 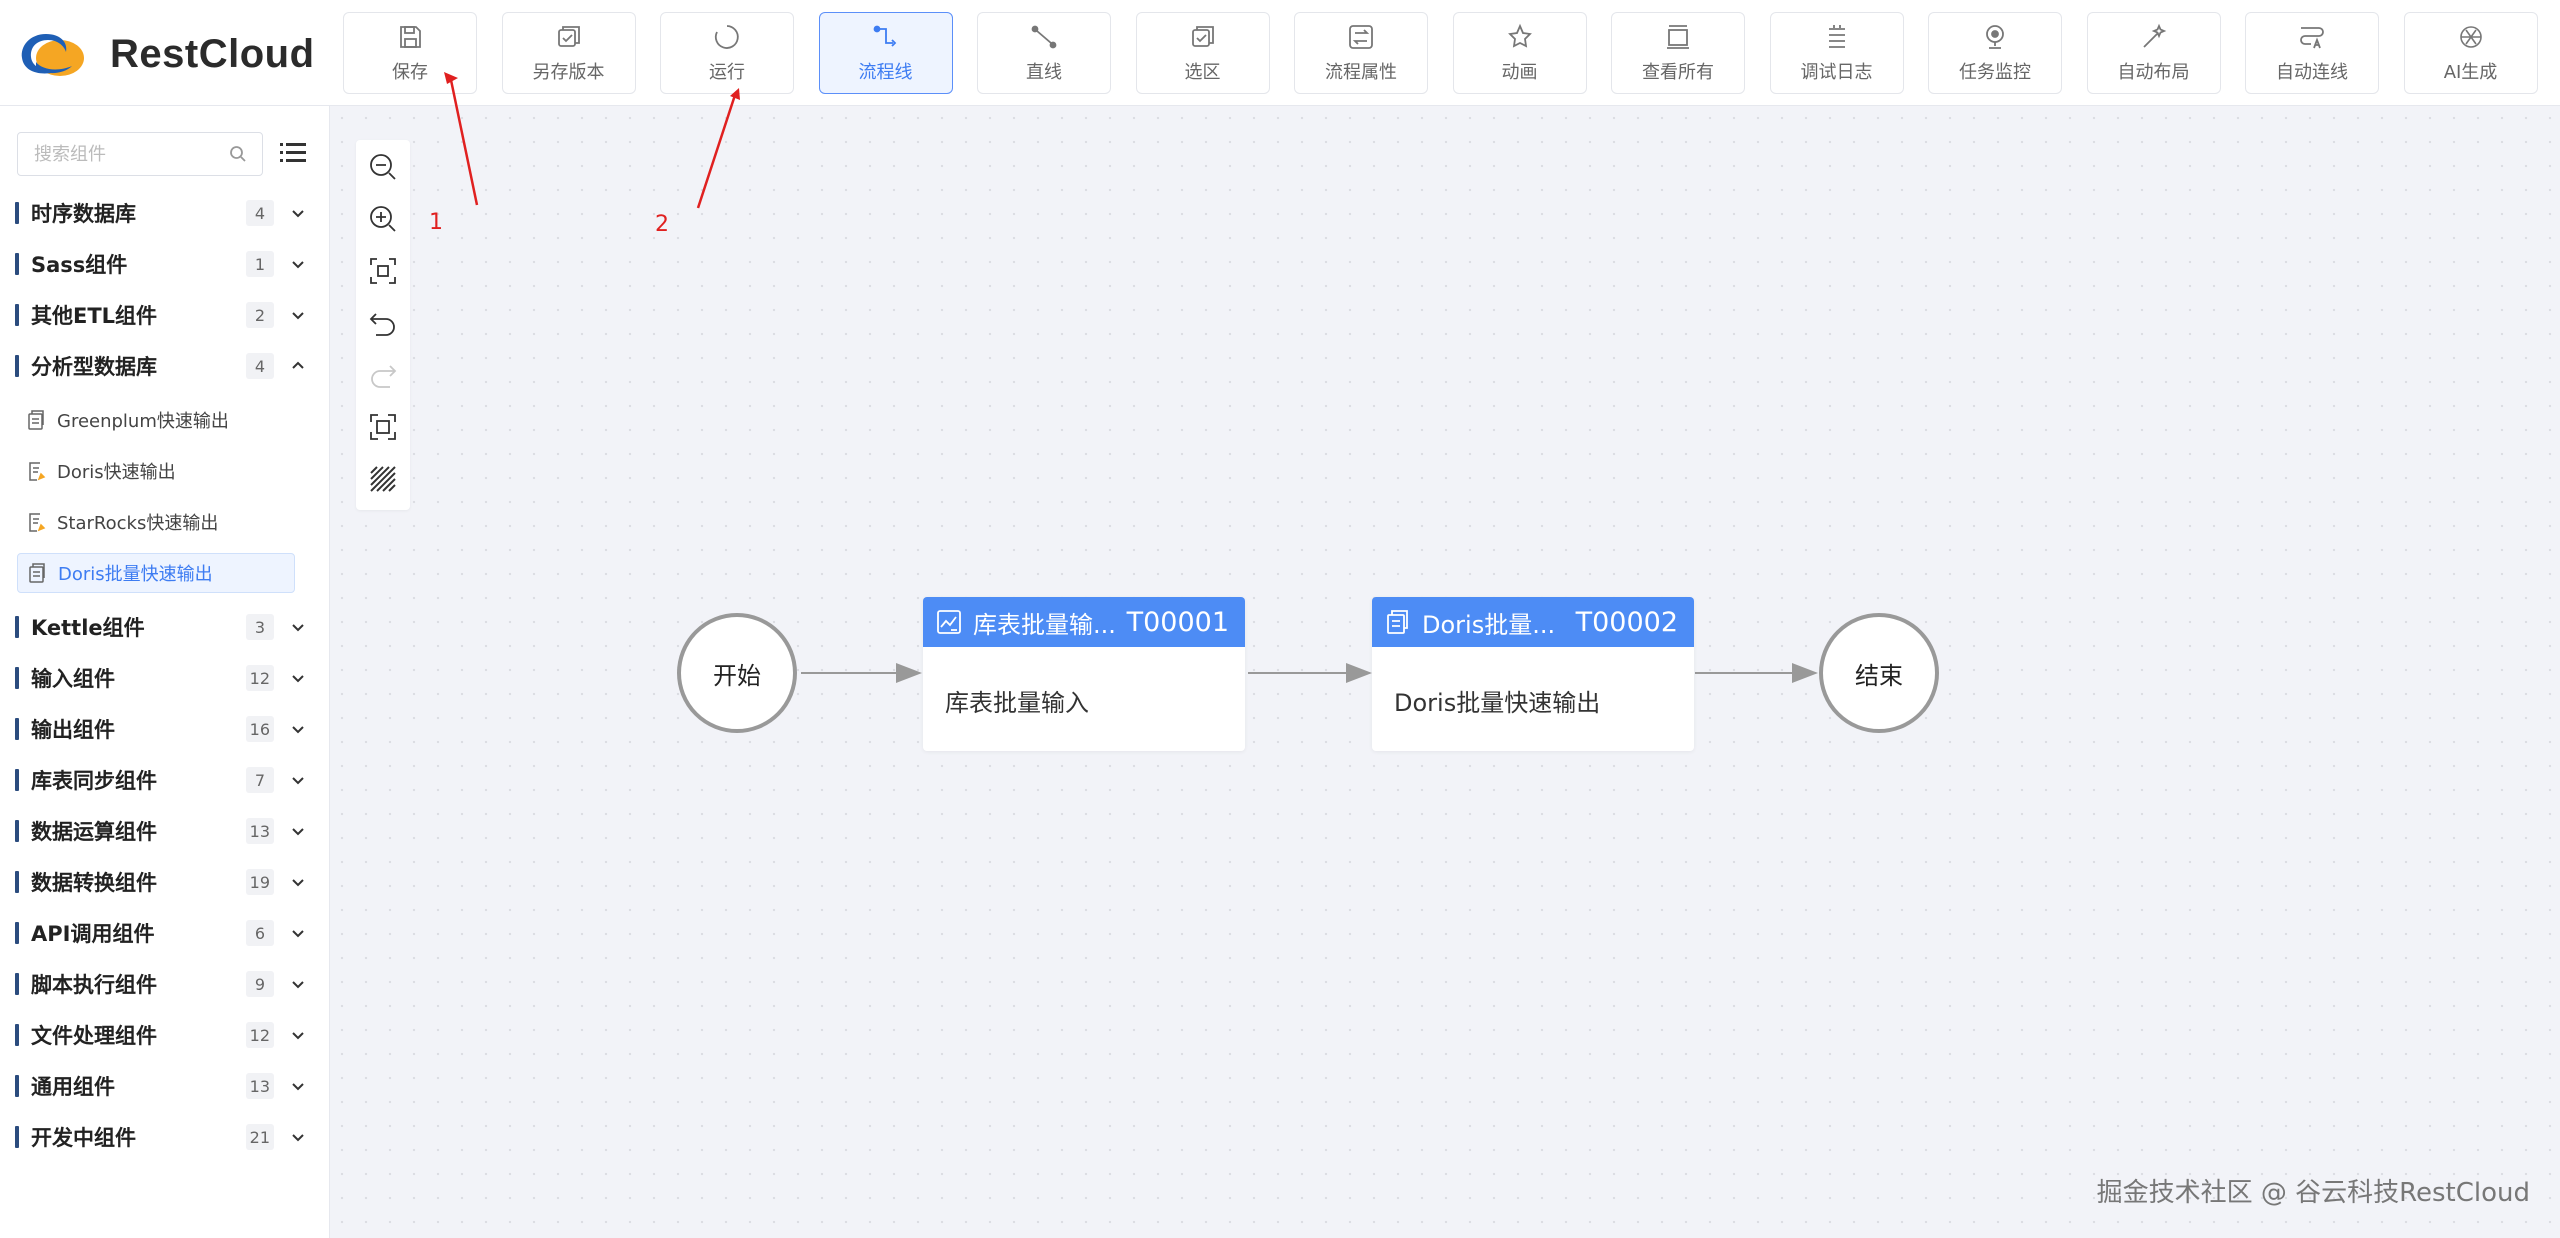 What do you see at coordinates (155, 213) in the screenshot?
I see `category-timeseries-db: 时序数据库 4` at bounding box center [155, 213].